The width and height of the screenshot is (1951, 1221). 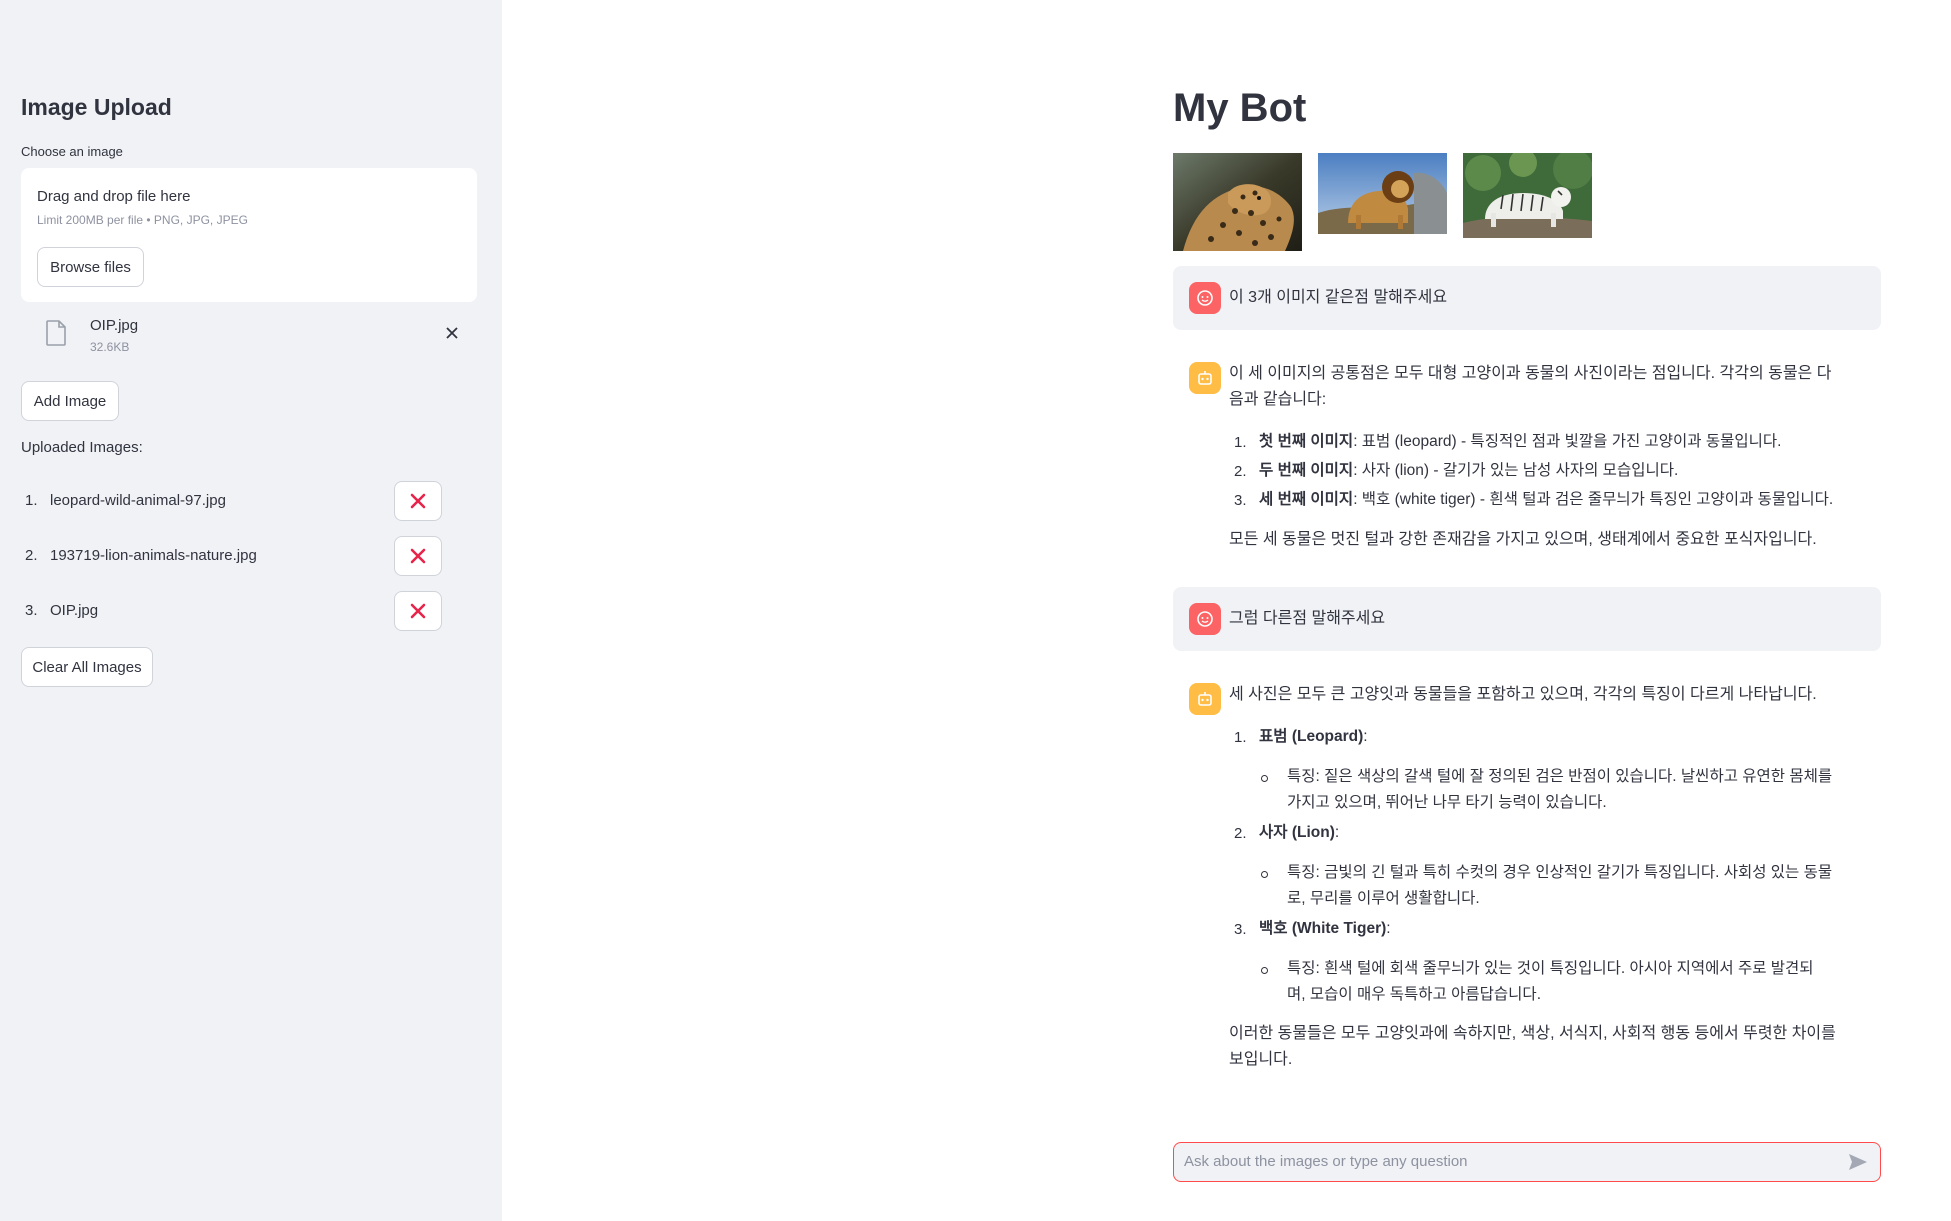 I want to click on list-item-heading: 두 번째 이미지, so click(x=1306, y=470).